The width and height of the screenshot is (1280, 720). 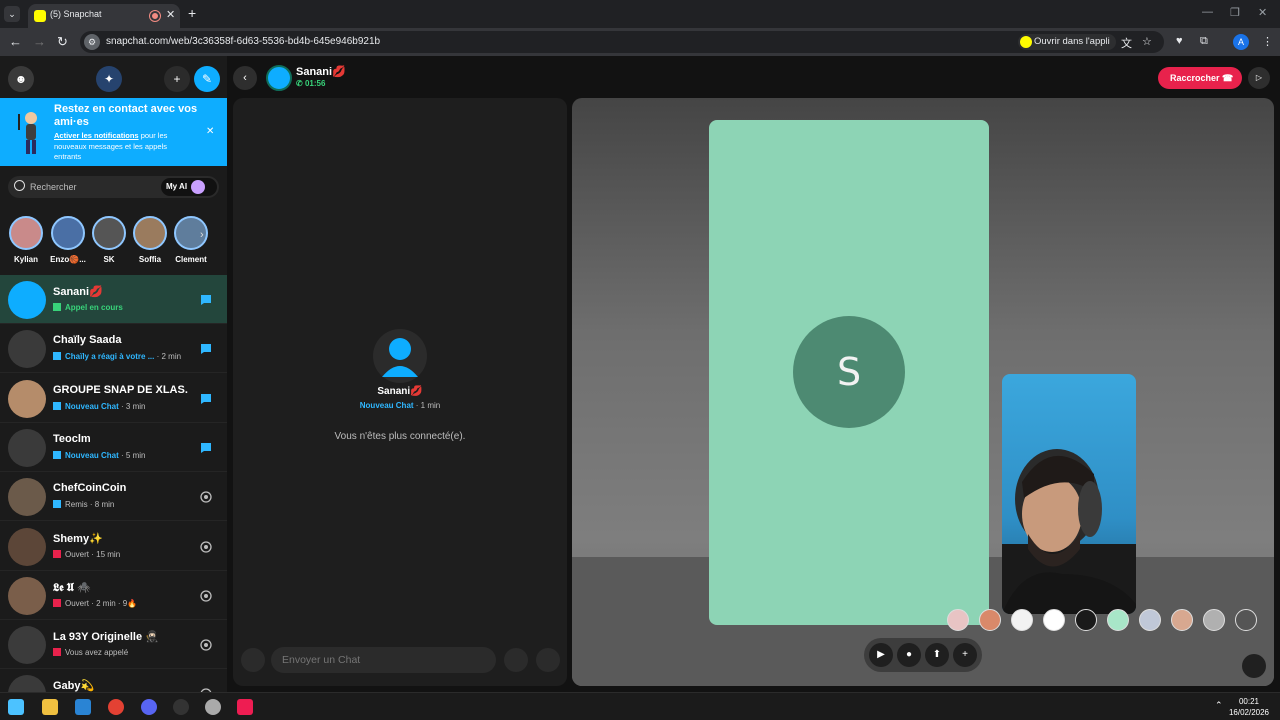 I want to click on open-in-app-button: Ouvrir dans l'appli, so click(x=1067, y=42).